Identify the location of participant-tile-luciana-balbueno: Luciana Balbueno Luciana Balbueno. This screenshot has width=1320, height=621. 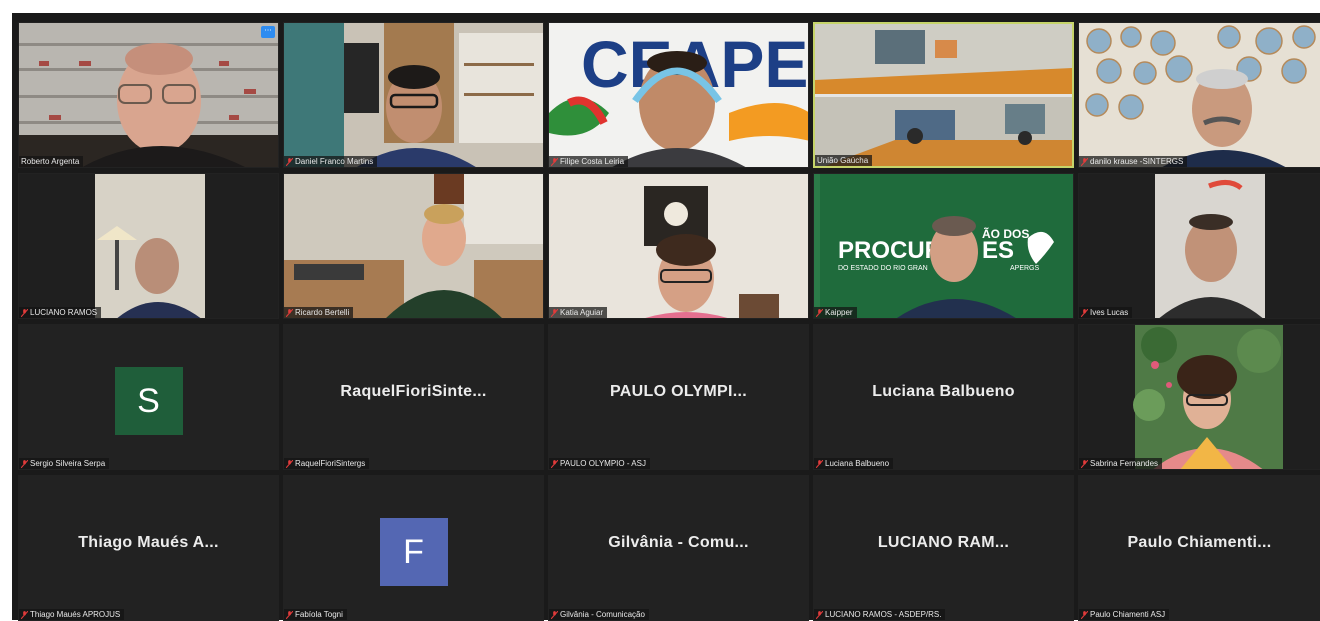
(943, 397).